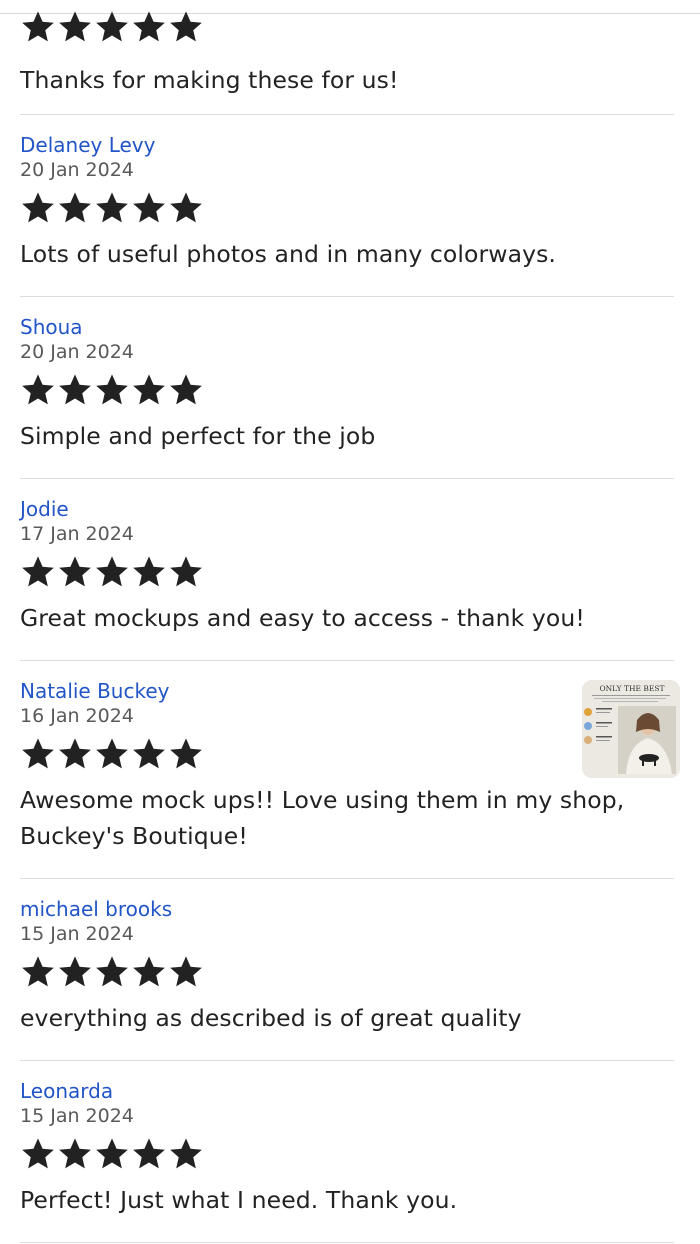  What do you see at coordinates (347, 909) in the screenshot?
I see `reviewer-name-link: michael brooks` at bounding box center [347, 909].